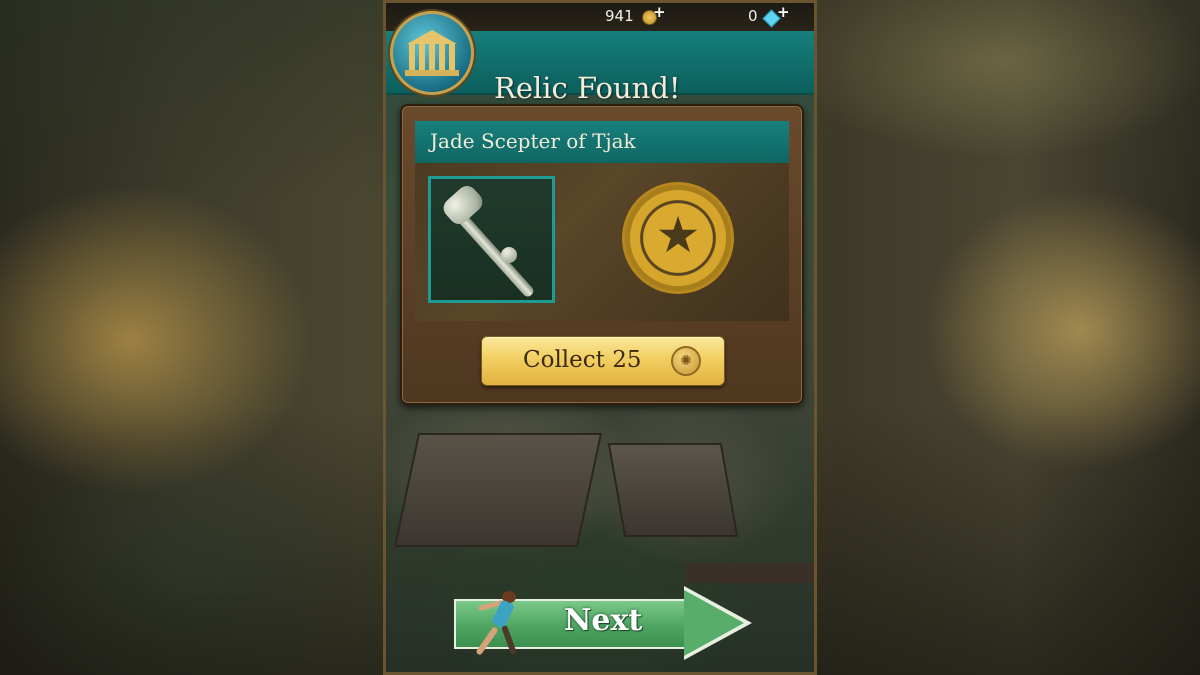  I want to click on relic-name-banner: Jade Scepter of Tjak, so click(602, 142).